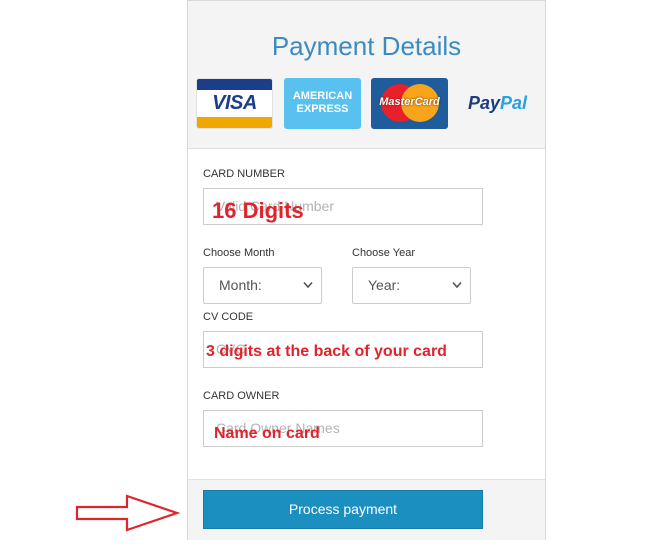 This screenshot has height=556, width=657. What do you see at coordinates (483, 103) in the screenshot?
I see `paypal-logo-text-a: Pay` at bounding box center [483, 103].